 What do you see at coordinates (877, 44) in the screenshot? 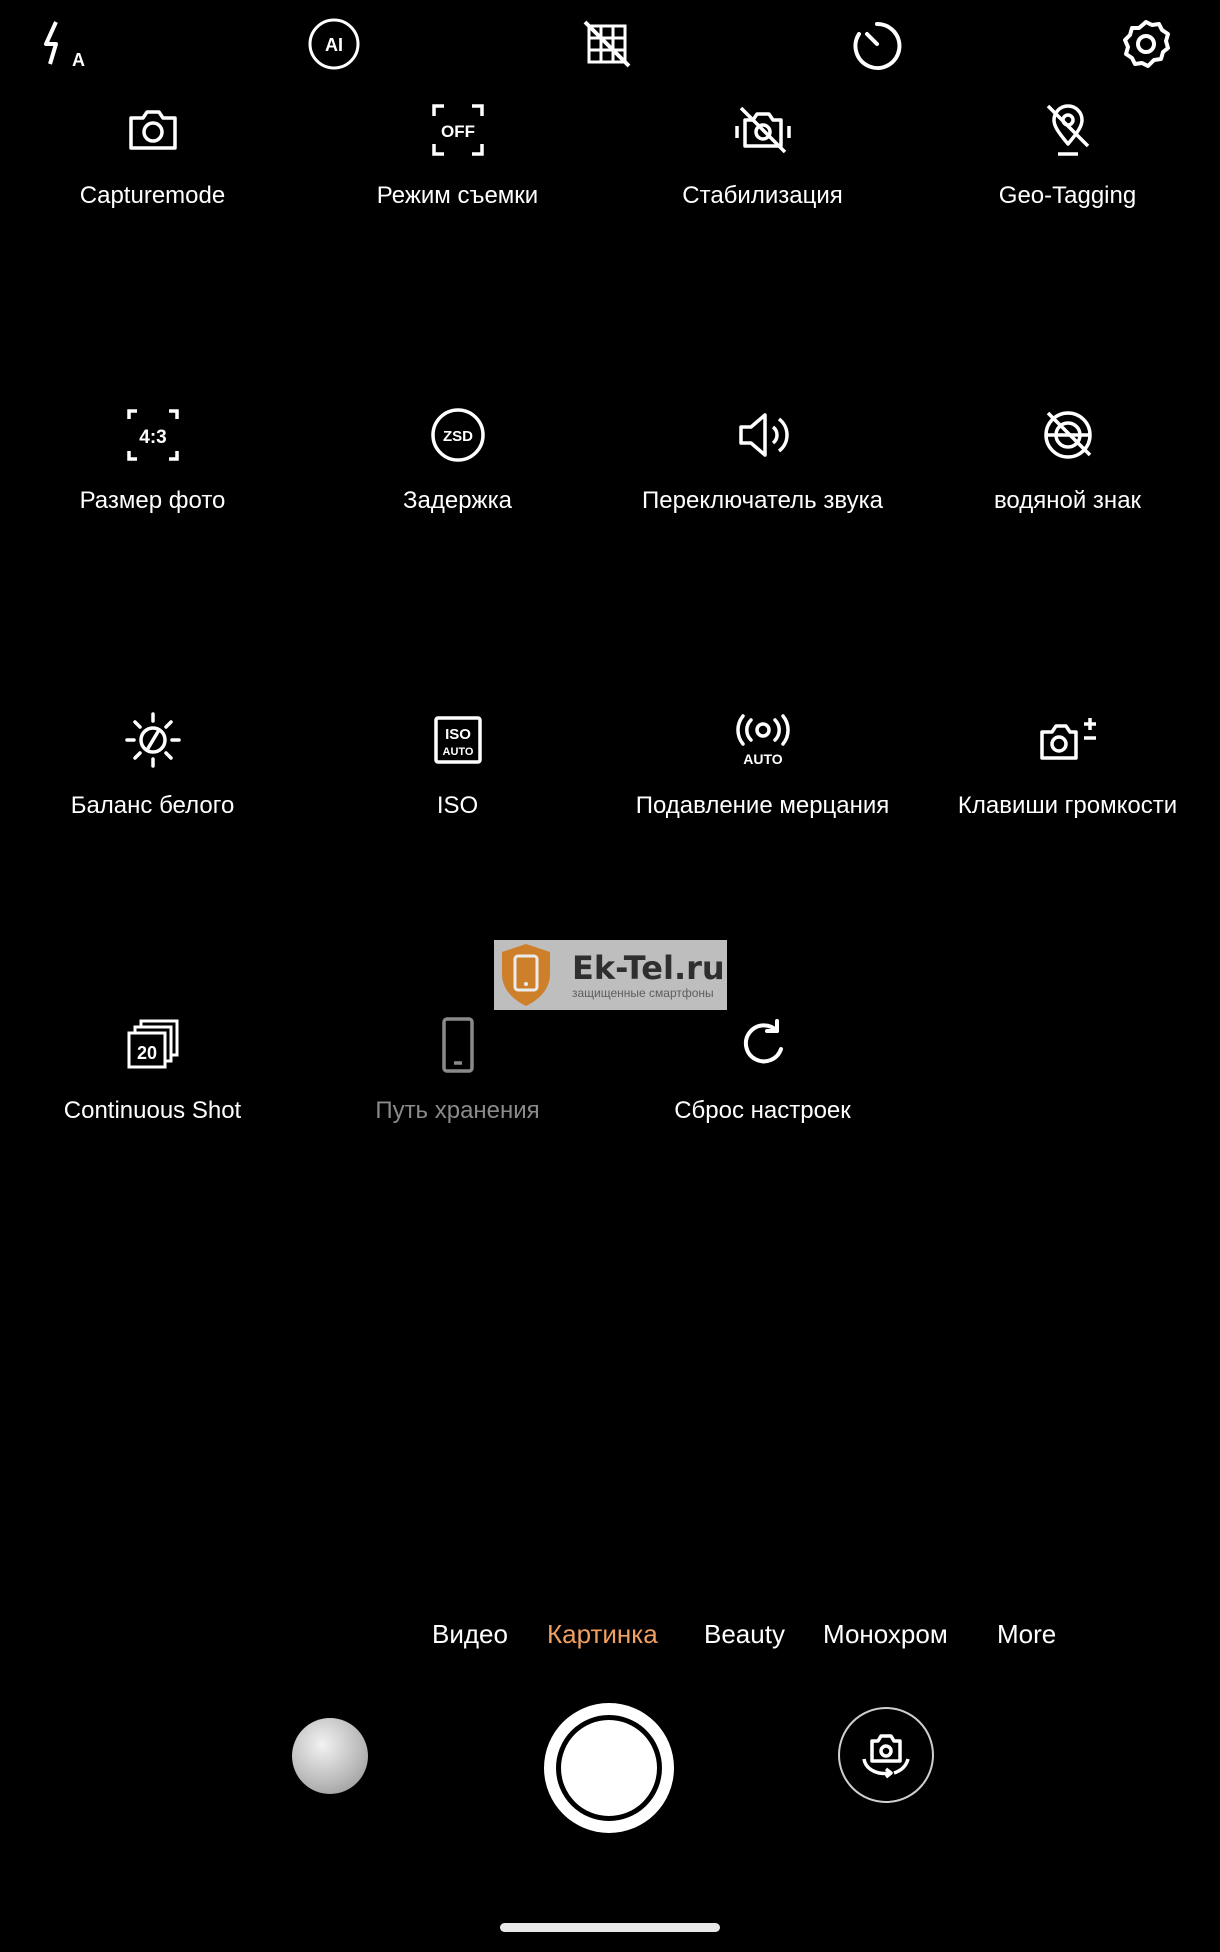
I see `timer-icon` at bounding box center [877, 44].